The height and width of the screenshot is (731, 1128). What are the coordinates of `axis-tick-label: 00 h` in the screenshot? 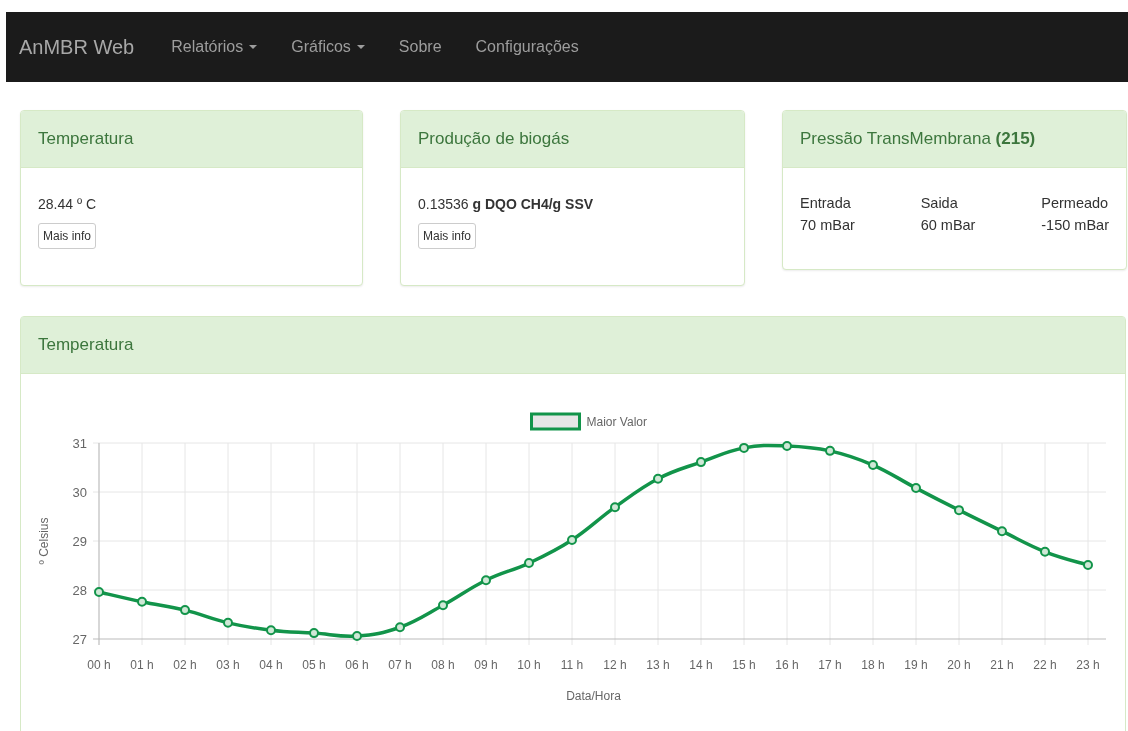 It's located at (99, 665).